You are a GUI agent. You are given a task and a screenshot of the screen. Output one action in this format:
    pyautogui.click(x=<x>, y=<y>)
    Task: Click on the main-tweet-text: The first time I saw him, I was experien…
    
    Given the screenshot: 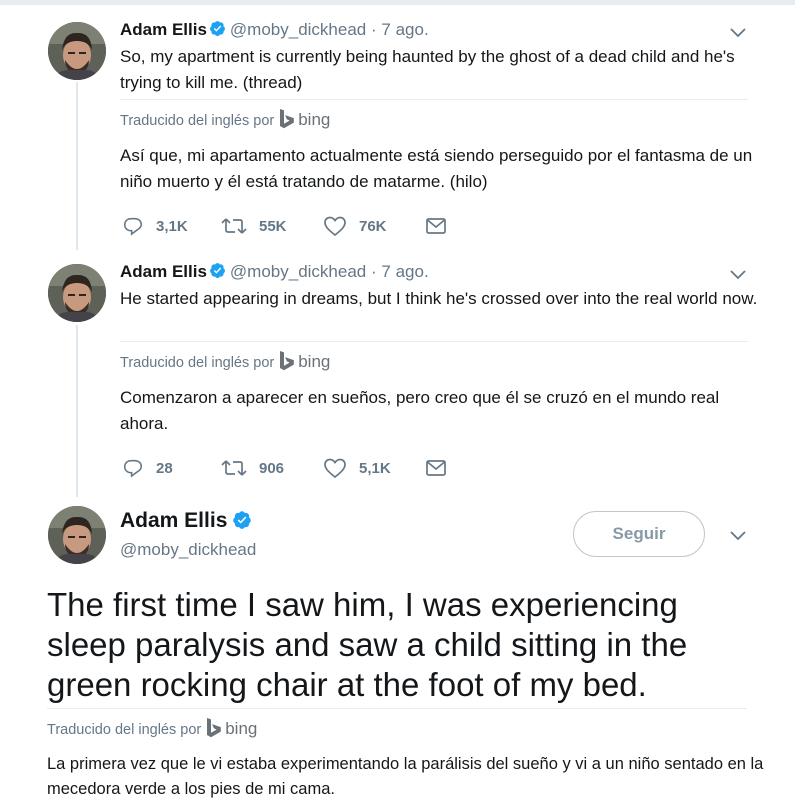 What is the action you would take?
    pyautogui.click(x=367, y=644)
    